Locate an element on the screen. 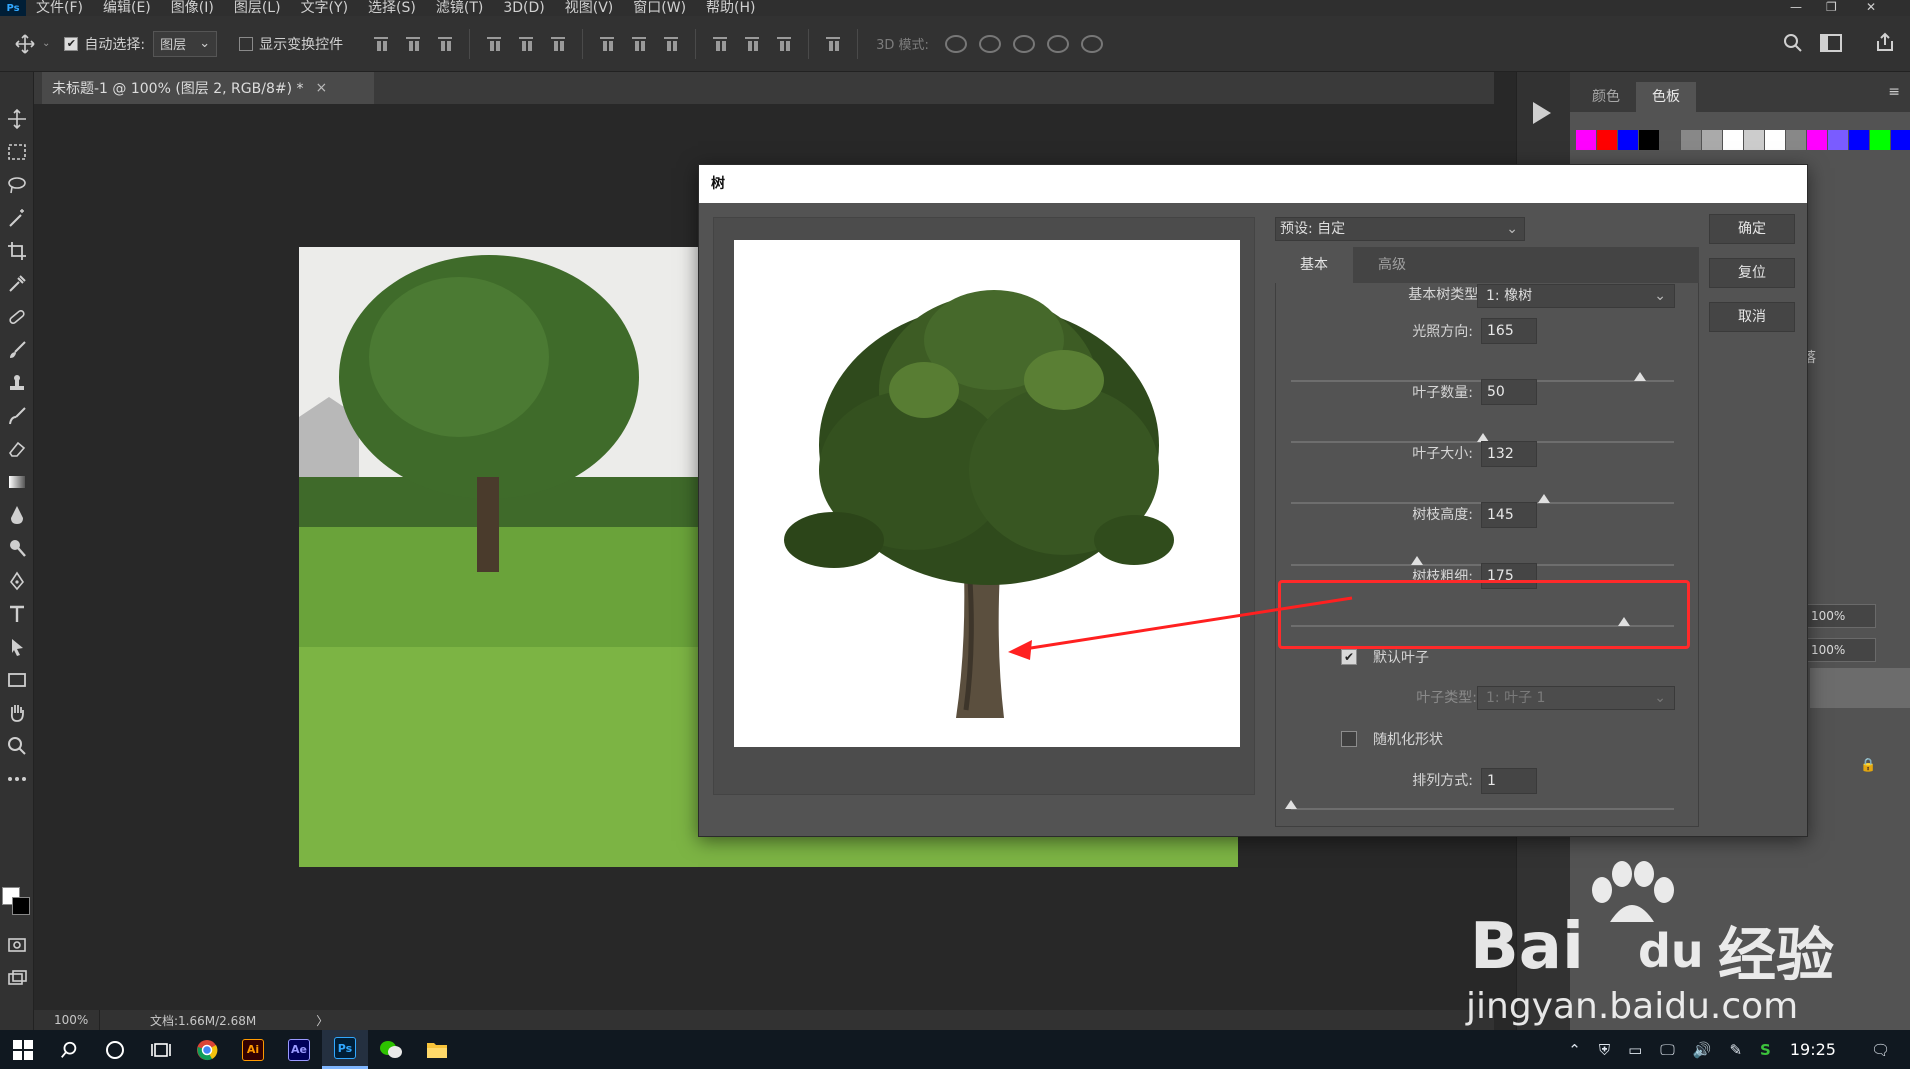  photoshop-app: Ps is located at coordinates (345, 1049).